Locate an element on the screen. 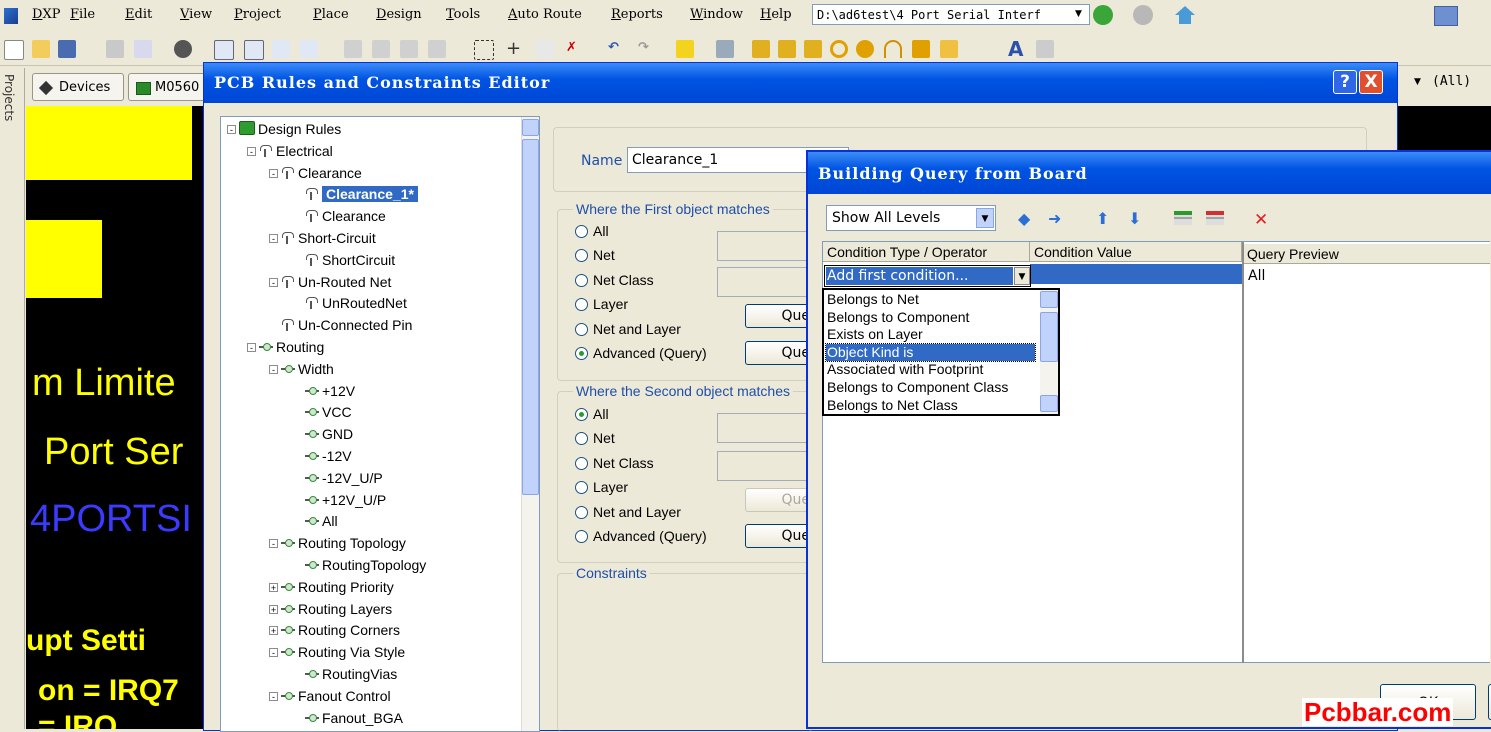 This screenshot has width=1491, height=732. tree-node: + Routing Layers is located at coordinates (330, 609).